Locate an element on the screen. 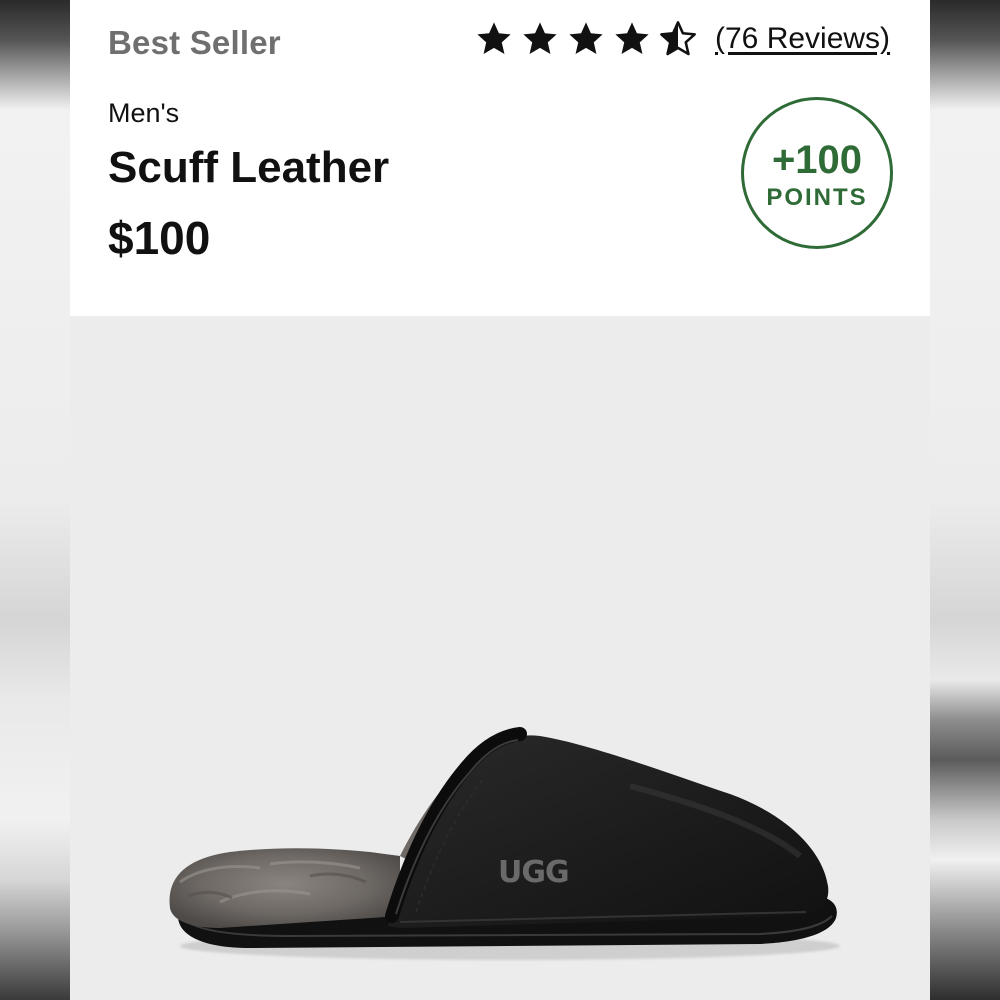  product-price: $100 is located at coordinates (159, 238).